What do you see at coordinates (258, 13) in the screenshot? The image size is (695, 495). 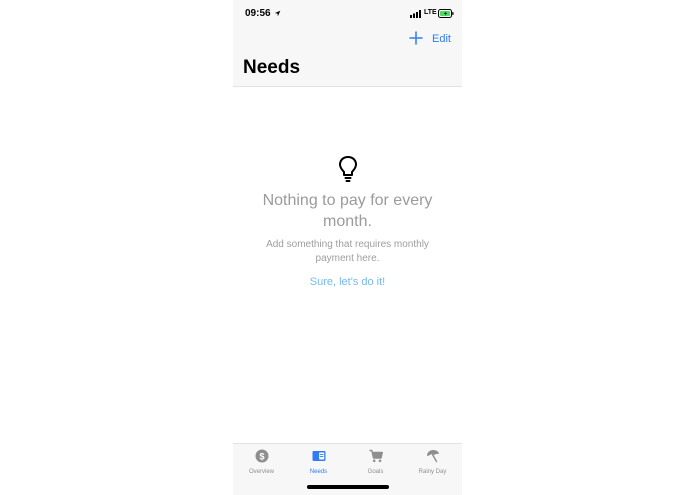 I see `status-time: 09:56` at bounding box center [258, 13].